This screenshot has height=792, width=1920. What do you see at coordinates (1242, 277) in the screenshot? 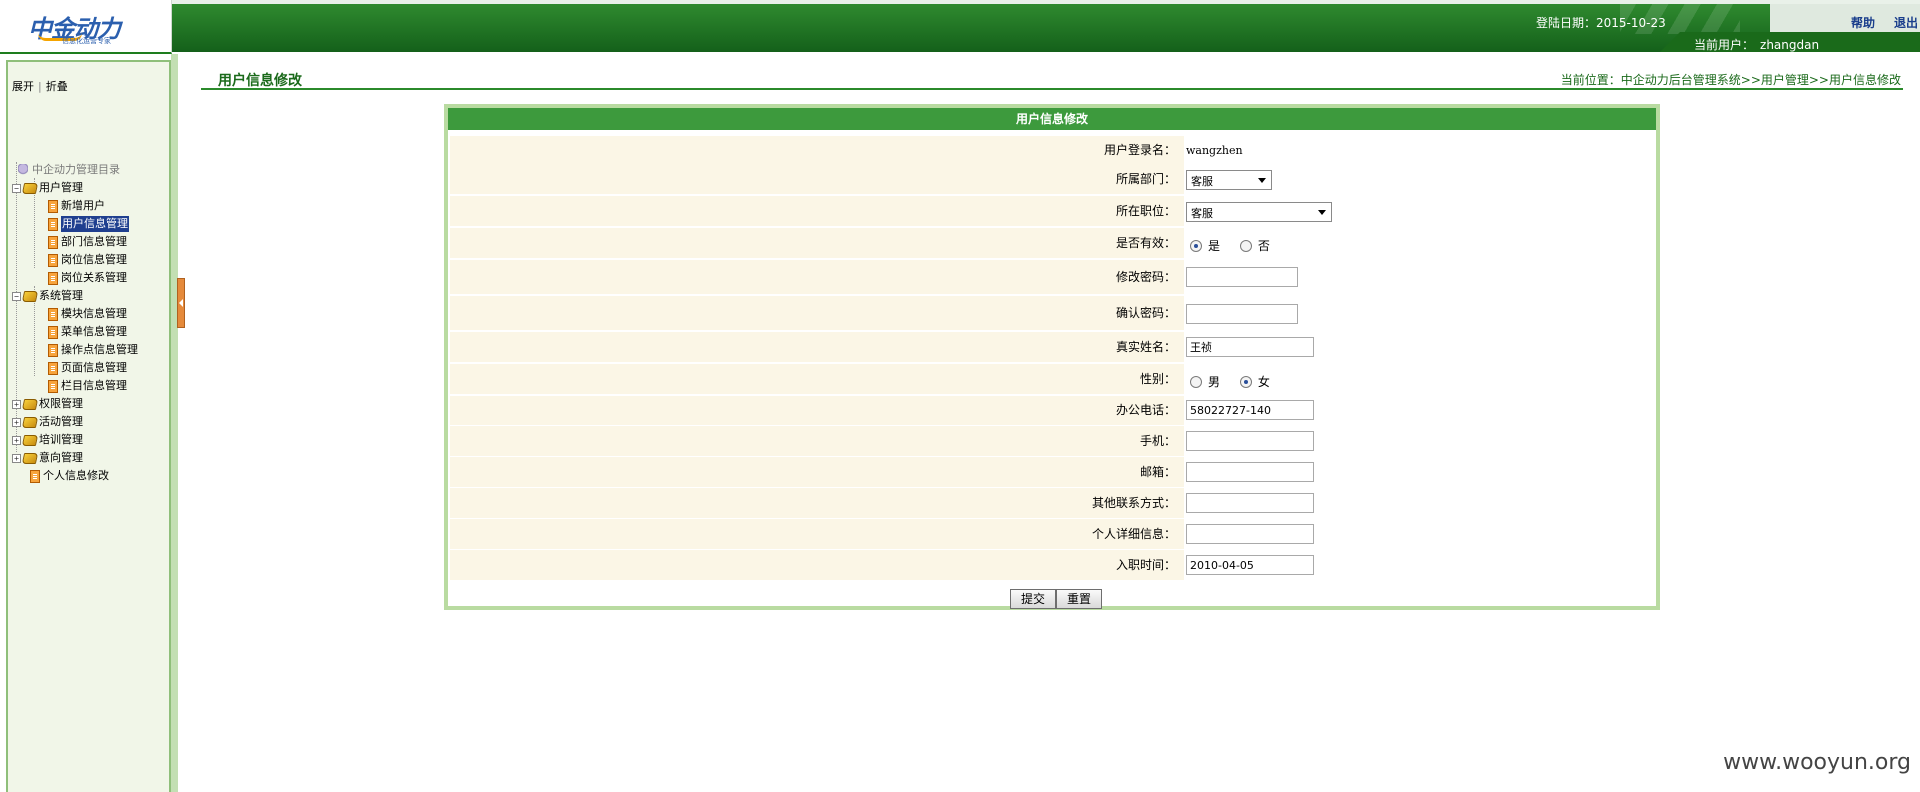
I see `password-input` at bounding box center [1242, 277].